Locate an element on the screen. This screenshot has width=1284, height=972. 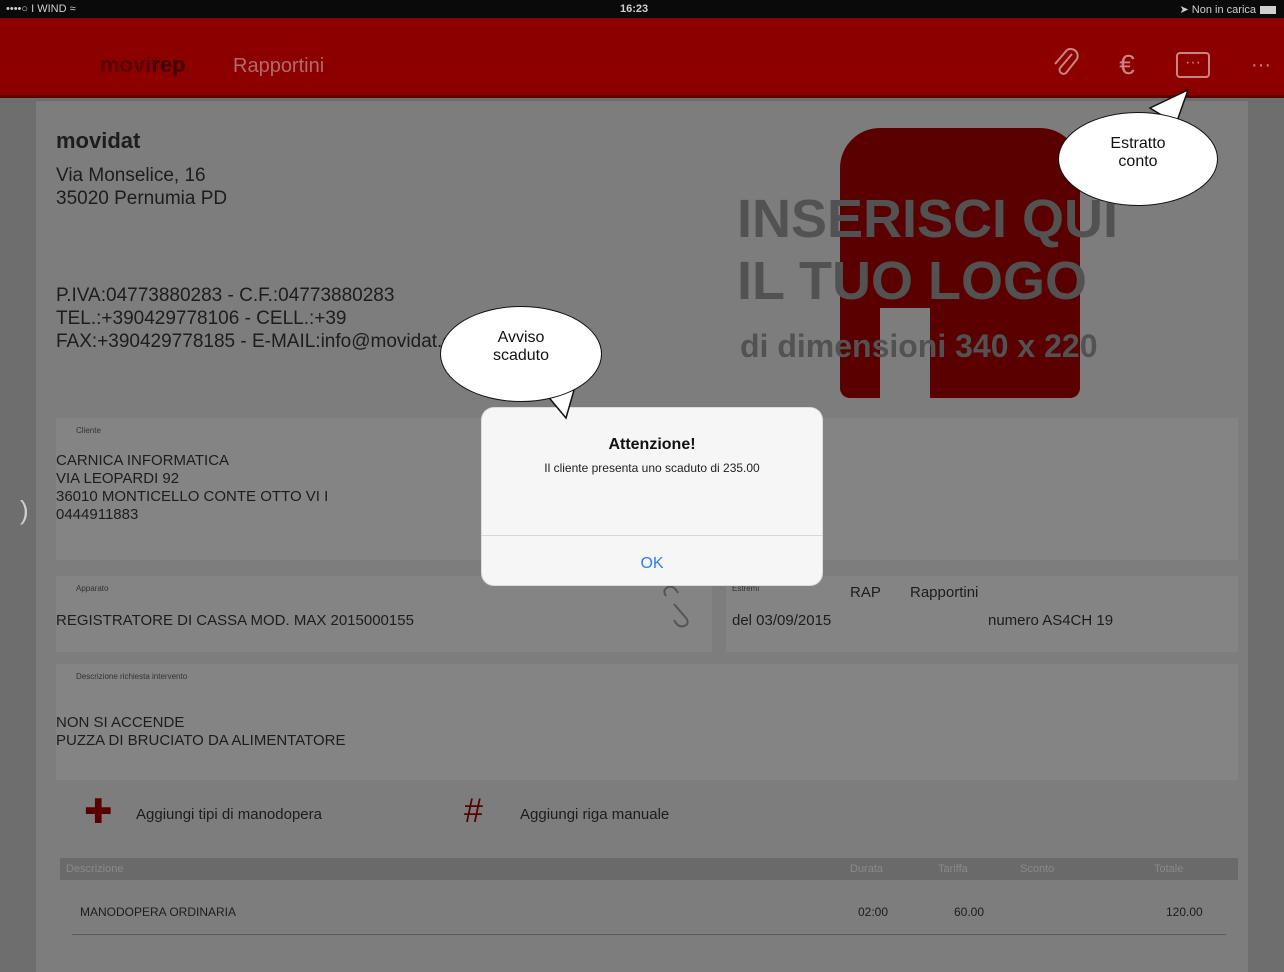
estratto-callout-line-2: conto is located at coordinates (1138, 161).